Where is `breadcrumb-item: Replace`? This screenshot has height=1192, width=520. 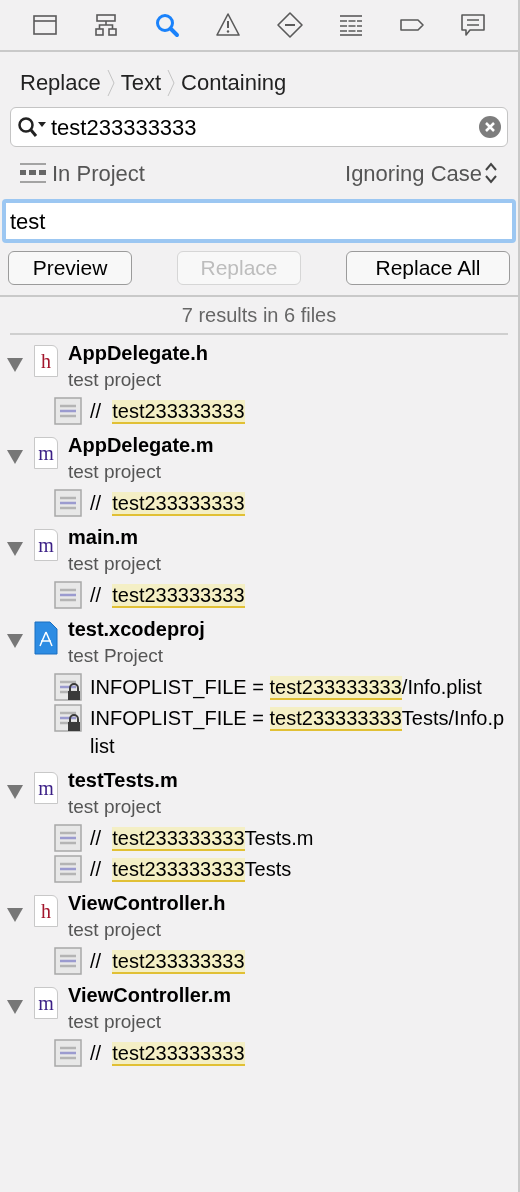
breadcrumb-item: Replace is located at coordinates (60, 82).